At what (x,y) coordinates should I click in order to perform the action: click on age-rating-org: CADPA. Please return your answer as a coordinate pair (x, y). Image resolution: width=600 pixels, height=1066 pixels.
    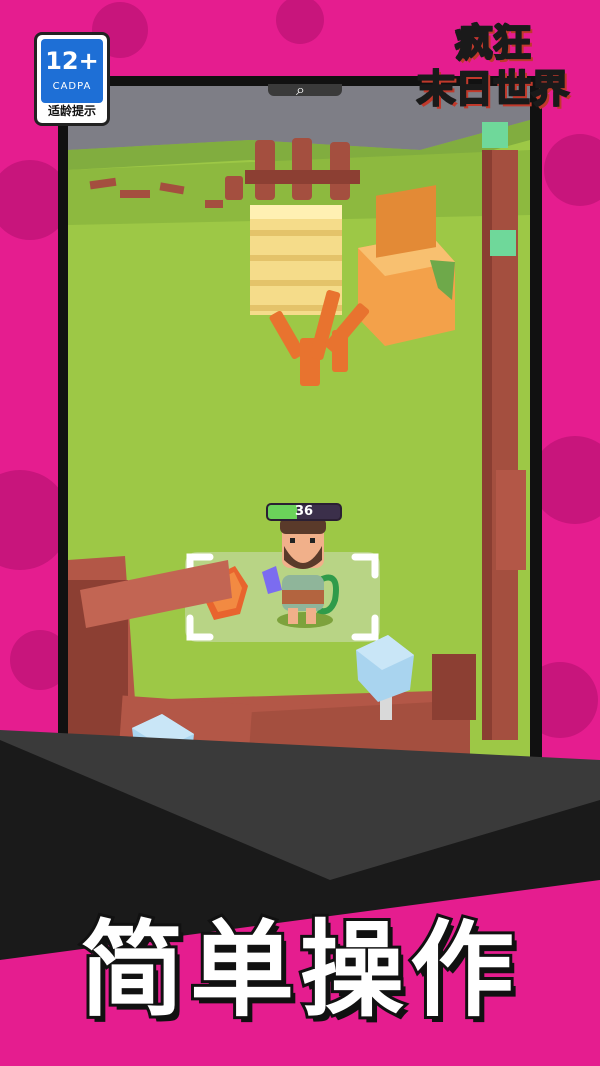
    Looking at the image, I should click on (72, 86).